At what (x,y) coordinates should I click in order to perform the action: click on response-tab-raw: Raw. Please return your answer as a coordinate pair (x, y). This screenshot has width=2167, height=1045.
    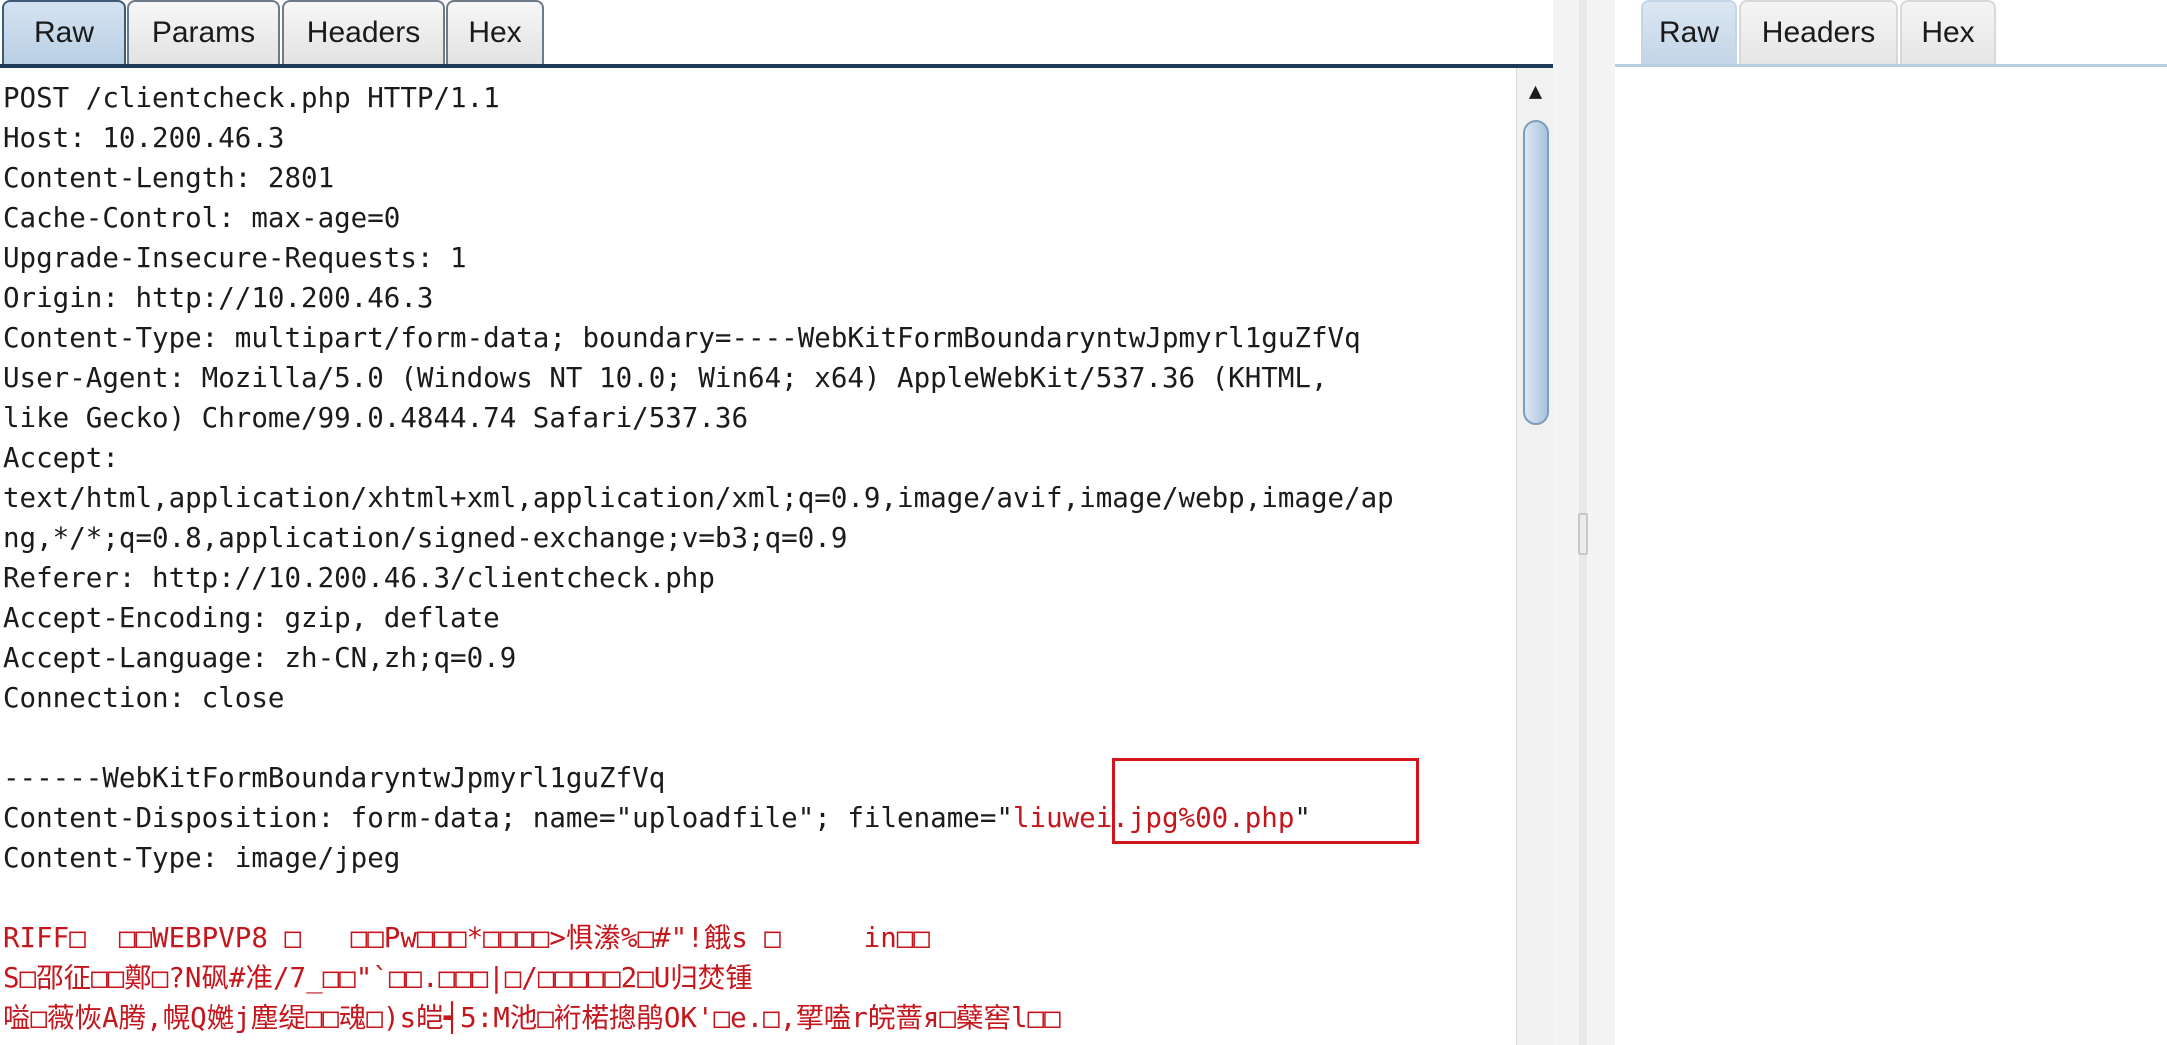
    Looking at the image, I should click on (1689, 32).